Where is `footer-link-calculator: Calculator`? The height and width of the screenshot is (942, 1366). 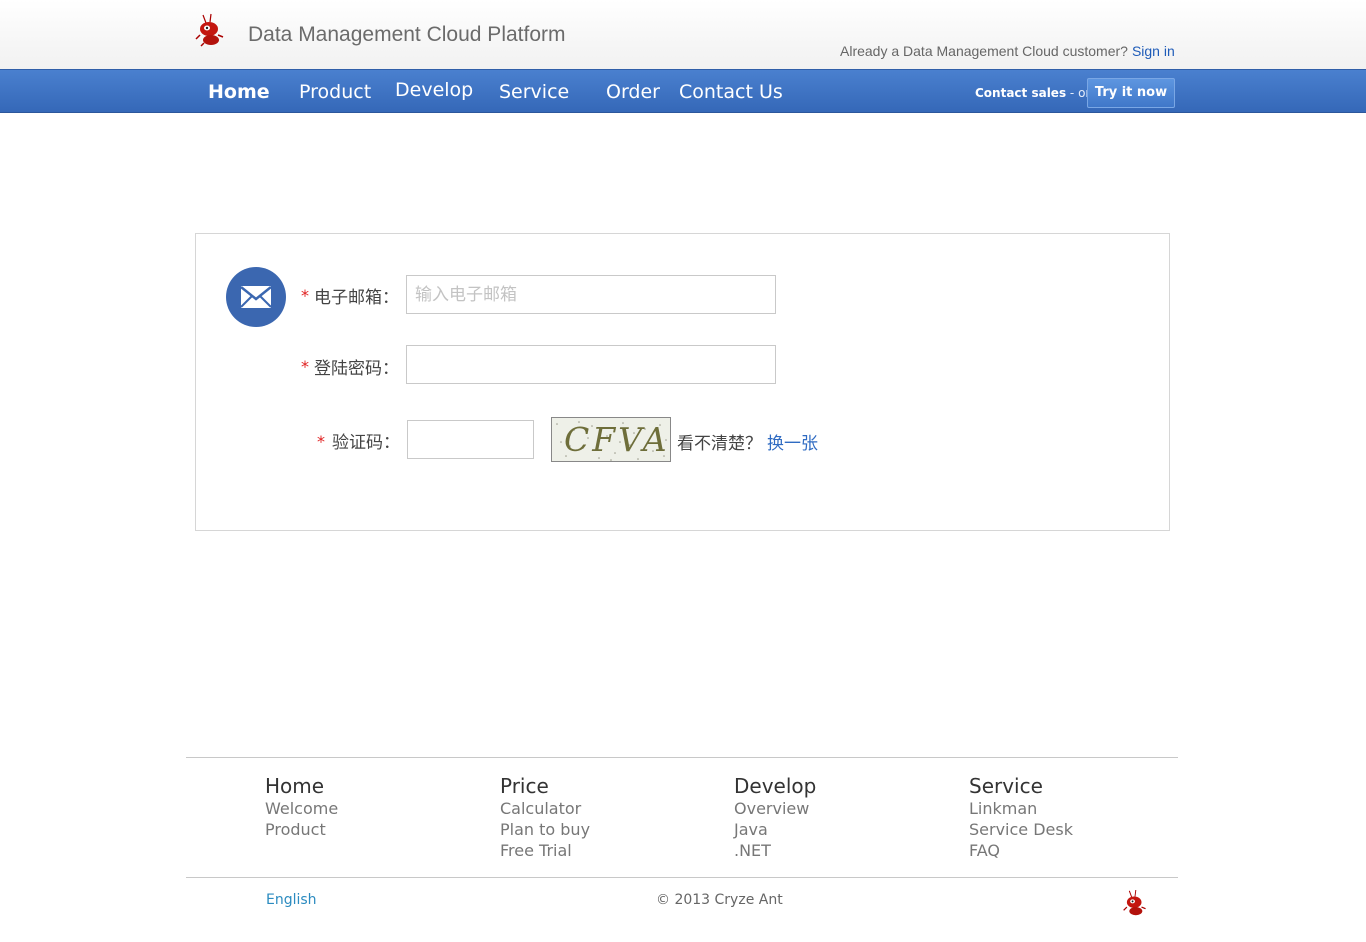
footer-link-calculator: Calculator is located at coordinates (545, 808).